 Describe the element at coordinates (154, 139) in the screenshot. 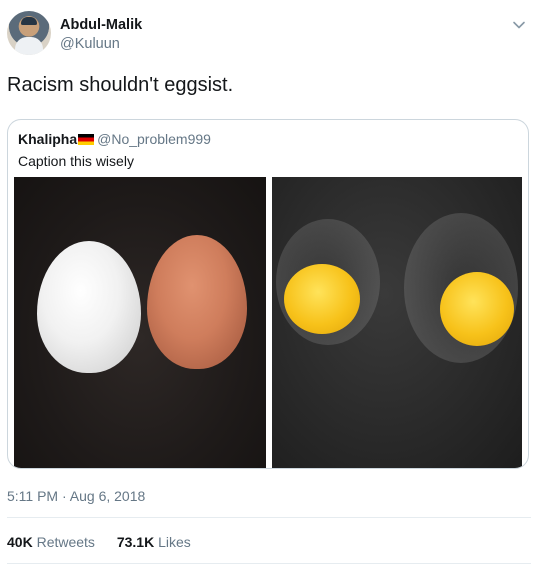

I see `quoted-handle: @No_problem999` at that location.